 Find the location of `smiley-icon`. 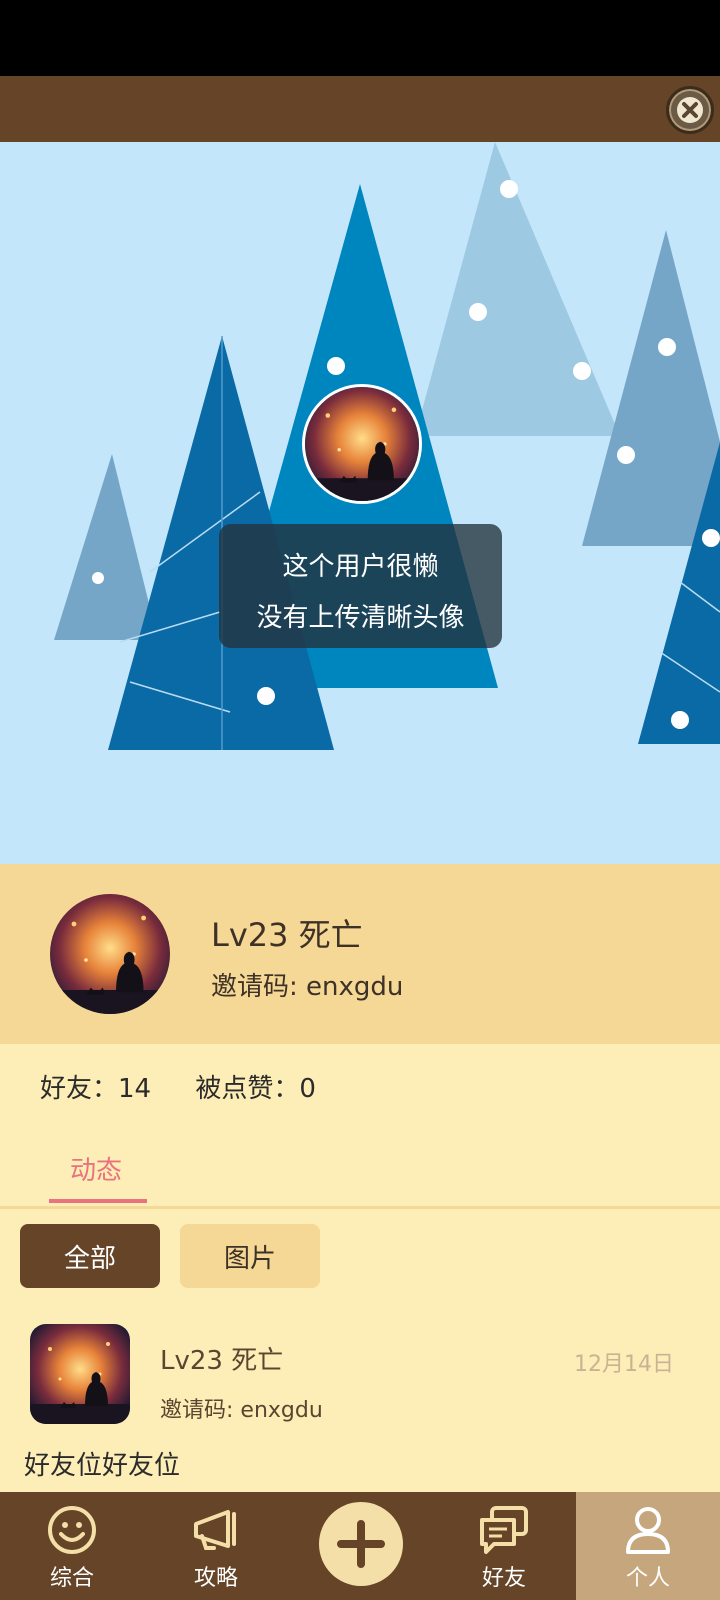

smiley-icon is located at coordinates (72, 1530).